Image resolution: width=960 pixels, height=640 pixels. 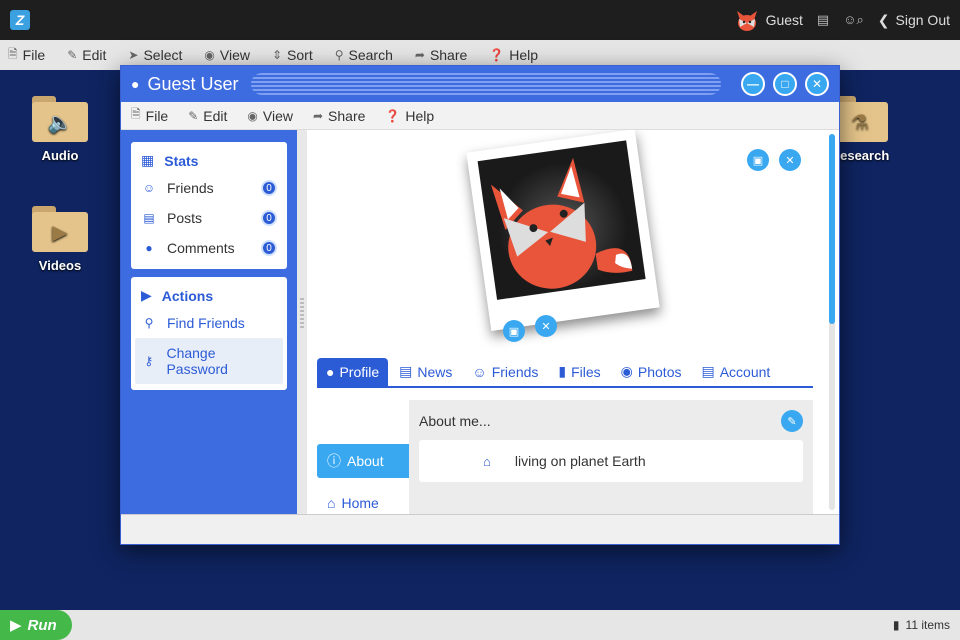 What do you see at coordinates (370, 55) in the screenshot?
I see `menu-search-label: Search` at bounding box center [370, 55].